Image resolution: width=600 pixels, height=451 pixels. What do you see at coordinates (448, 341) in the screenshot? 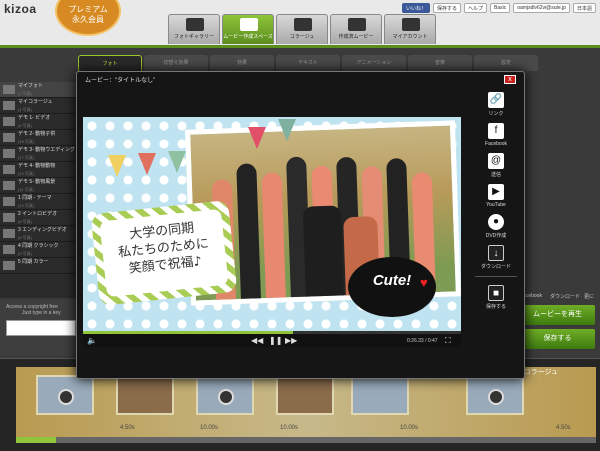
I see `fullscreen-icon: ⛶` at bounding box center [448, 341].